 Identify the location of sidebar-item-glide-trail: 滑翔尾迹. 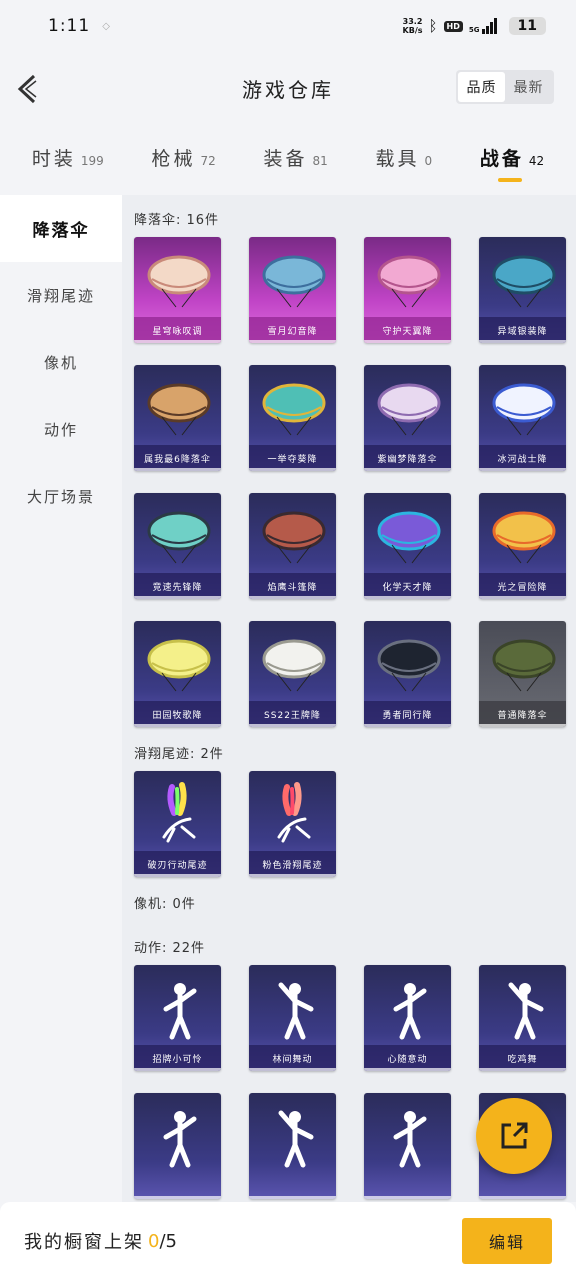
(61, 295).